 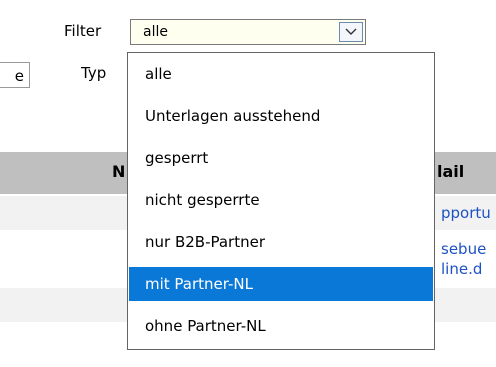 I want to click on dropdown-option: alle, so click(x=281, y=74).